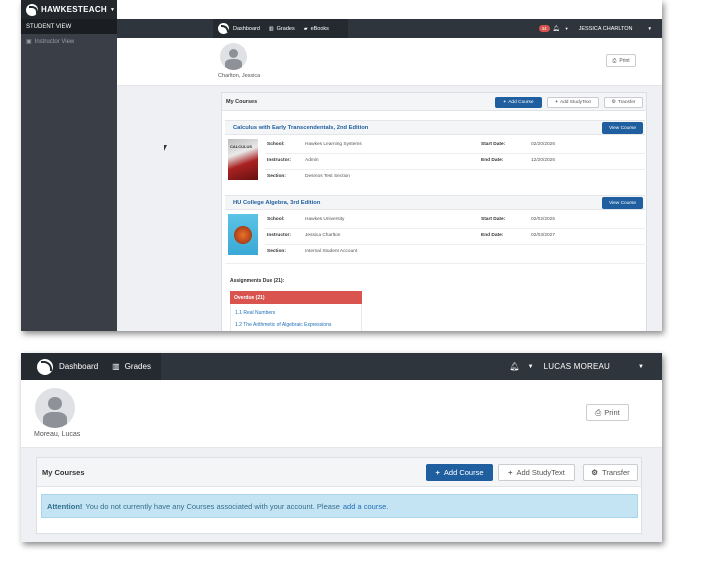 The image size is (703, 575). Describe the element at coordinates (255, 313) in the screenshot. I see `overdue-assignment-link: 1.1 Real Numbers` at that location.